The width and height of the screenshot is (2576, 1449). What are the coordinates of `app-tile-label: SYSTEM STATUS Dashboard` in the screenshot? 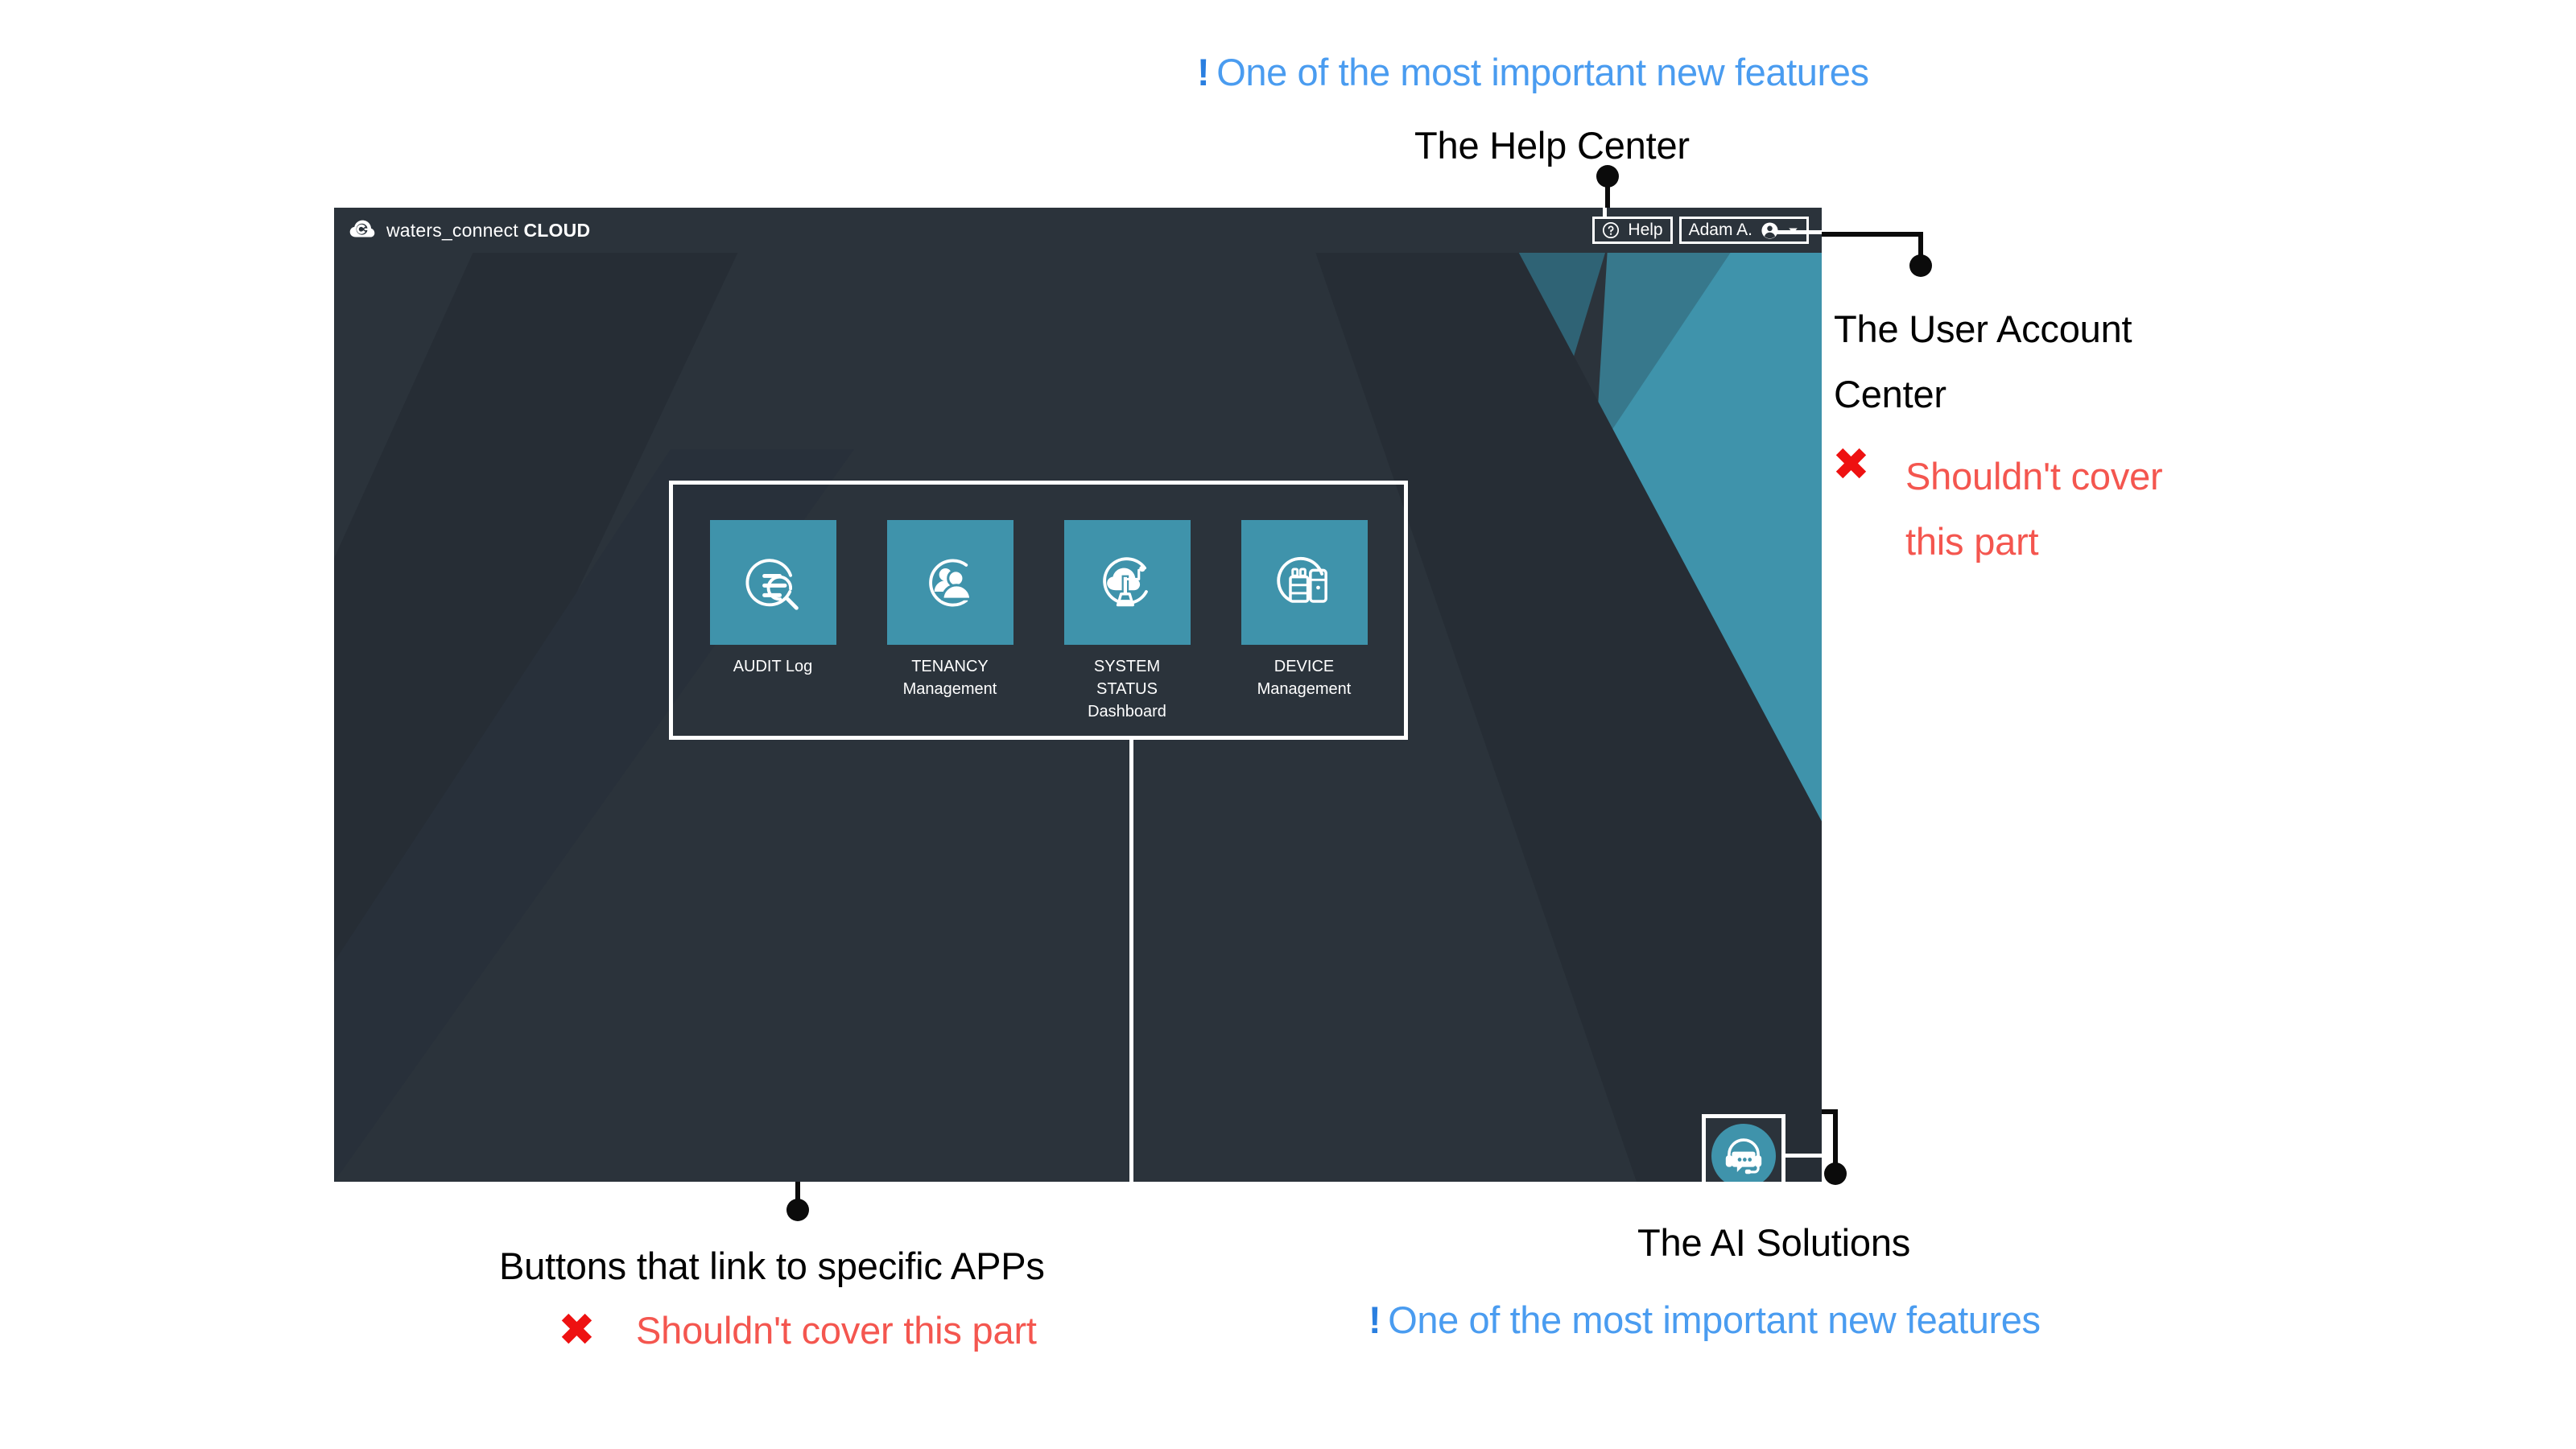 It's located at (1127, 689).